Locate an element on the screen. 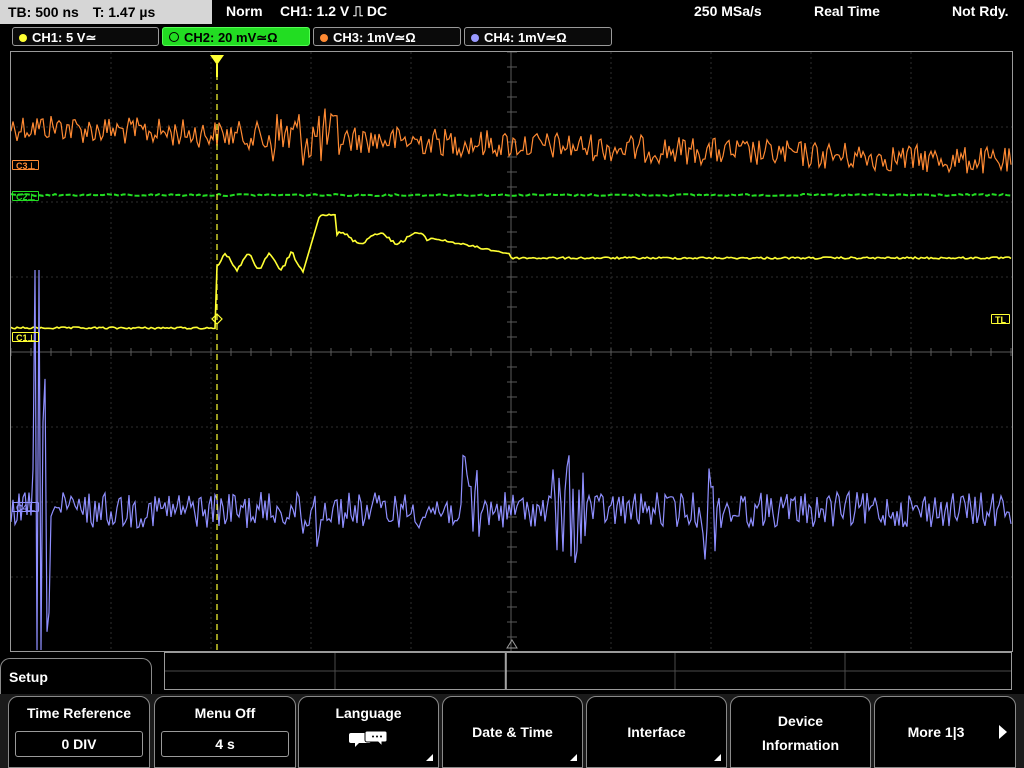 The width and height of the screenshot is (1024, 768). timebase-box: TB: 500 ns T: 1.47 µs is located at coordinates (106, 12).